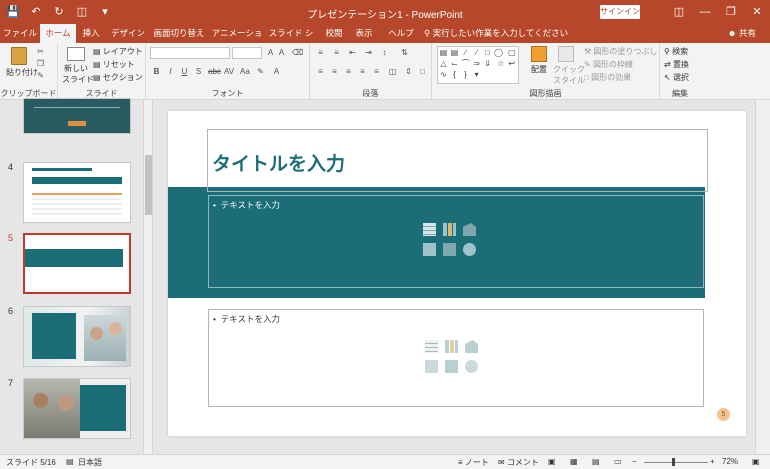 The width and height of the screenshot is (770, 469). I want to click on triangle-shape-icon: △, so click(443, 63).